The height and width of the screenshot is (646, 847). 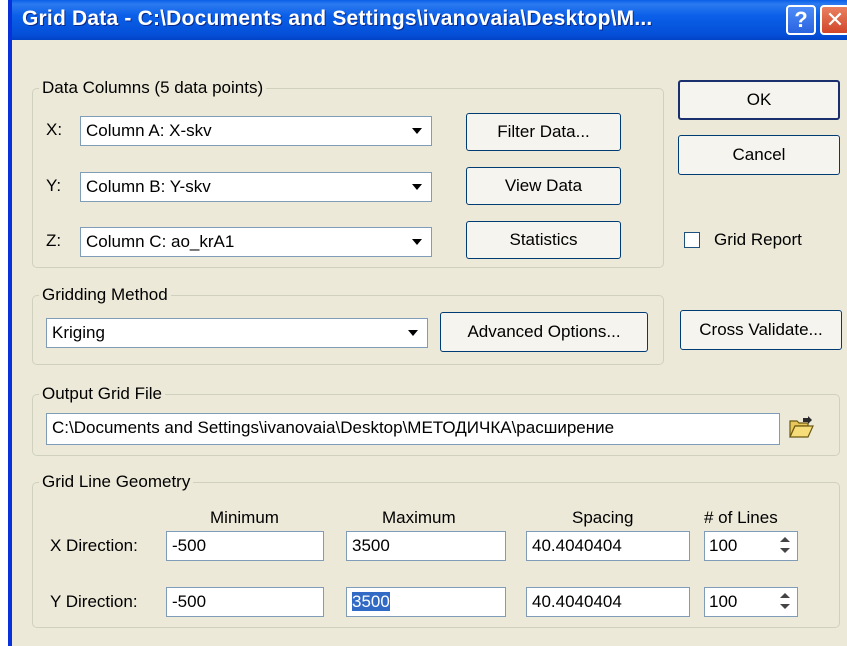 What do you see at coordinates (608, 602) in the screenshot?
I see `y-spacing-input: 40.4040404` at bounding box center [608, 602].